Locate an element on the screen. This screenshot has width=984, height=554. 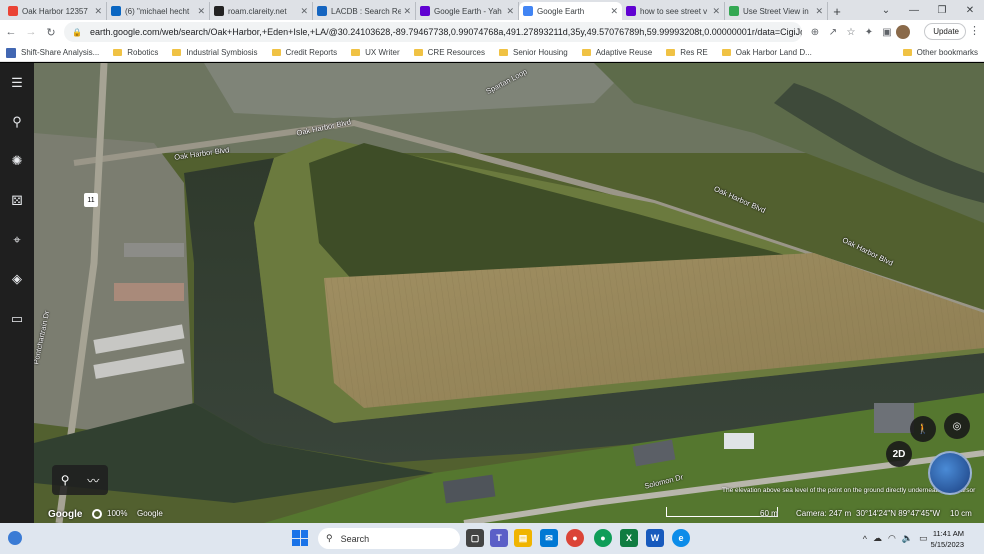
bookmark-item: Adaptive Reuse is located at coordinates (616, 52).